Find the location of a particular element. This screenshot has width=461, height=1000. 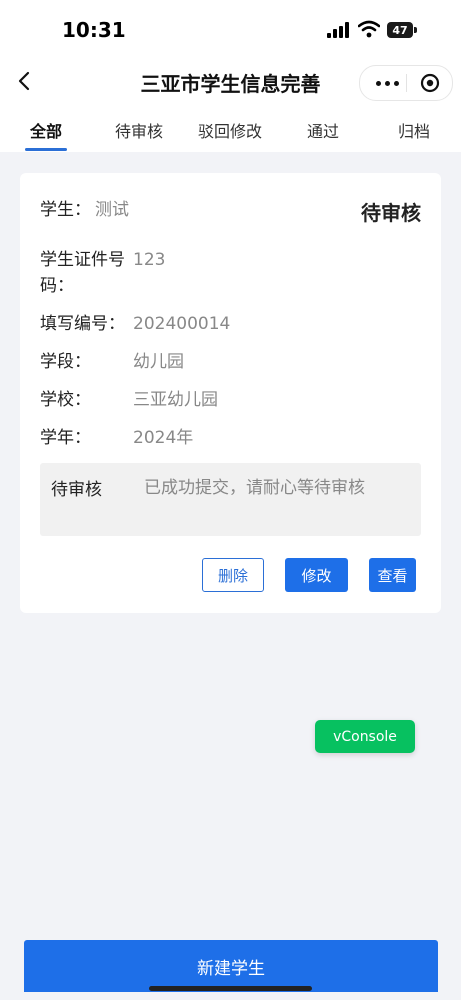

signal-icon is located at coordinates (338, 30).